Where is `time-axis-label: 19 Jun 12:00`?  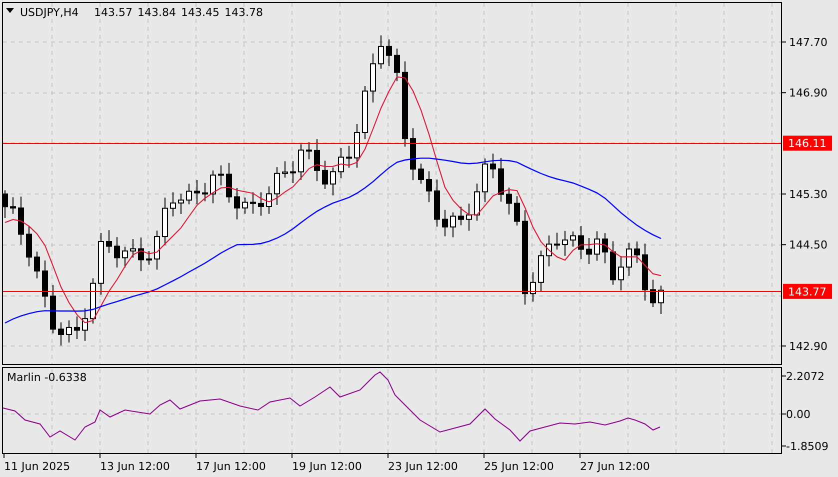 time-axis-label: 19 Jun 12:00 is located at coordinates (327, 466).